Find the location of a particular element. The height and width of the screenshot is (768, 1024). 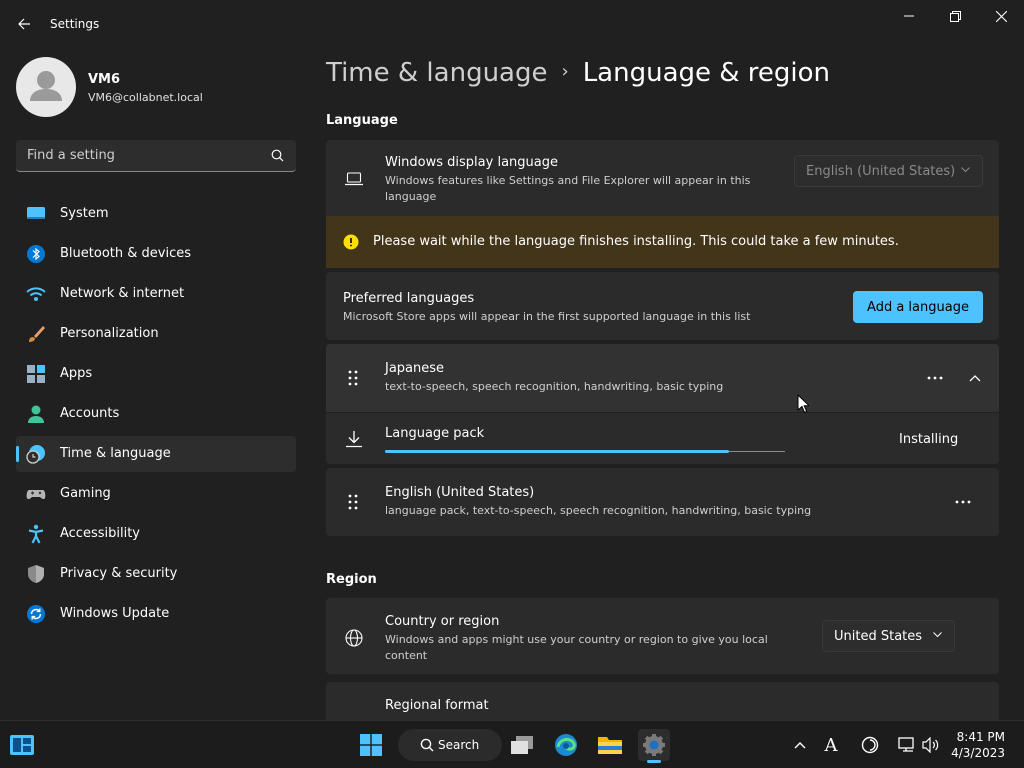

close-icon is located at coordinates (1001, 16).